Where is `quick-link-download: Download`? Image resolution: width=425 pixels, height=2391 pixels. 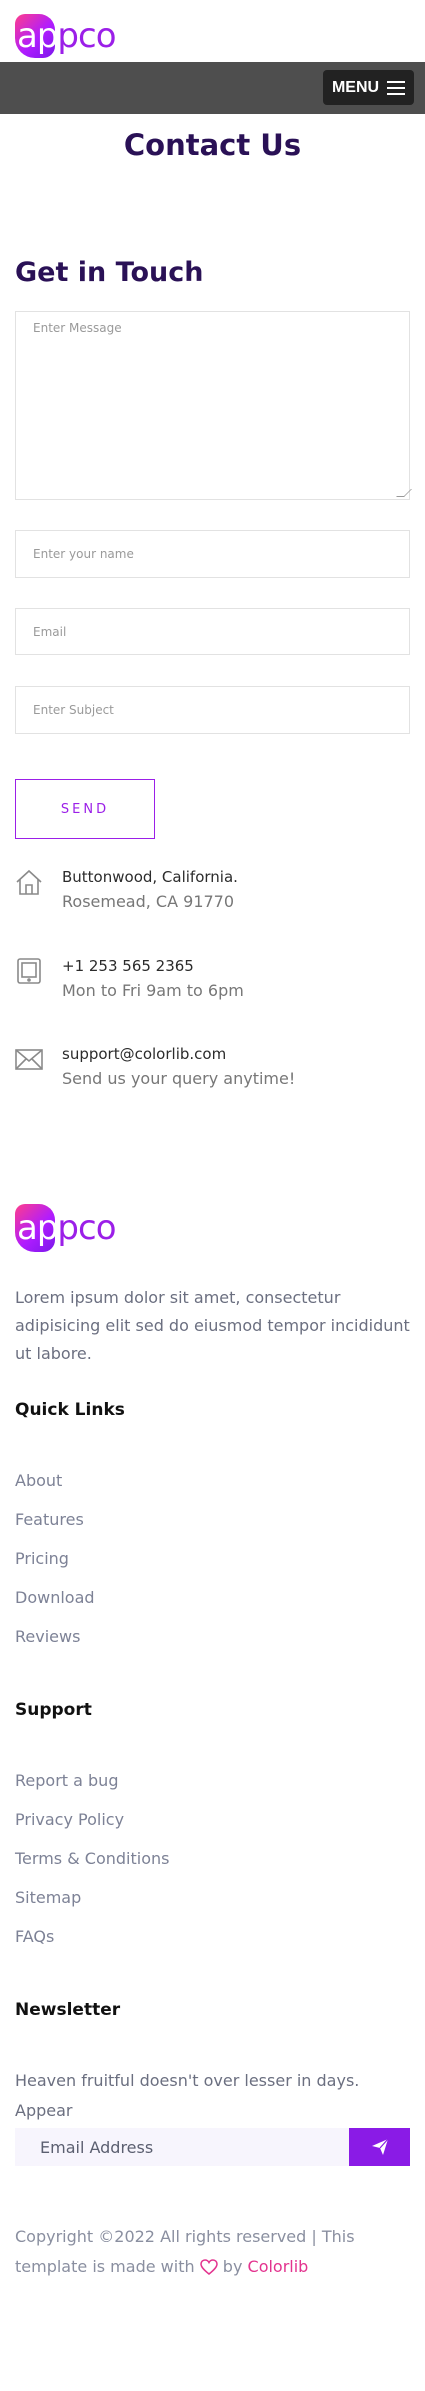
quick-link-download: Download is located at coordinates (55, 1597).